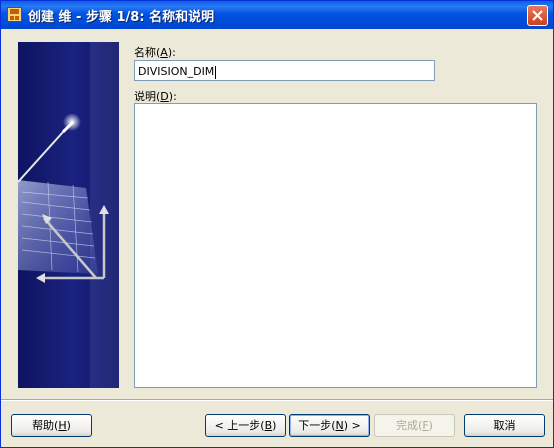 The width and height of the screenshot is (554, 448). Describe the element at coordinates (284, 70) in the screenshot. I see `name-field: DIVISION_DIM` at that location.